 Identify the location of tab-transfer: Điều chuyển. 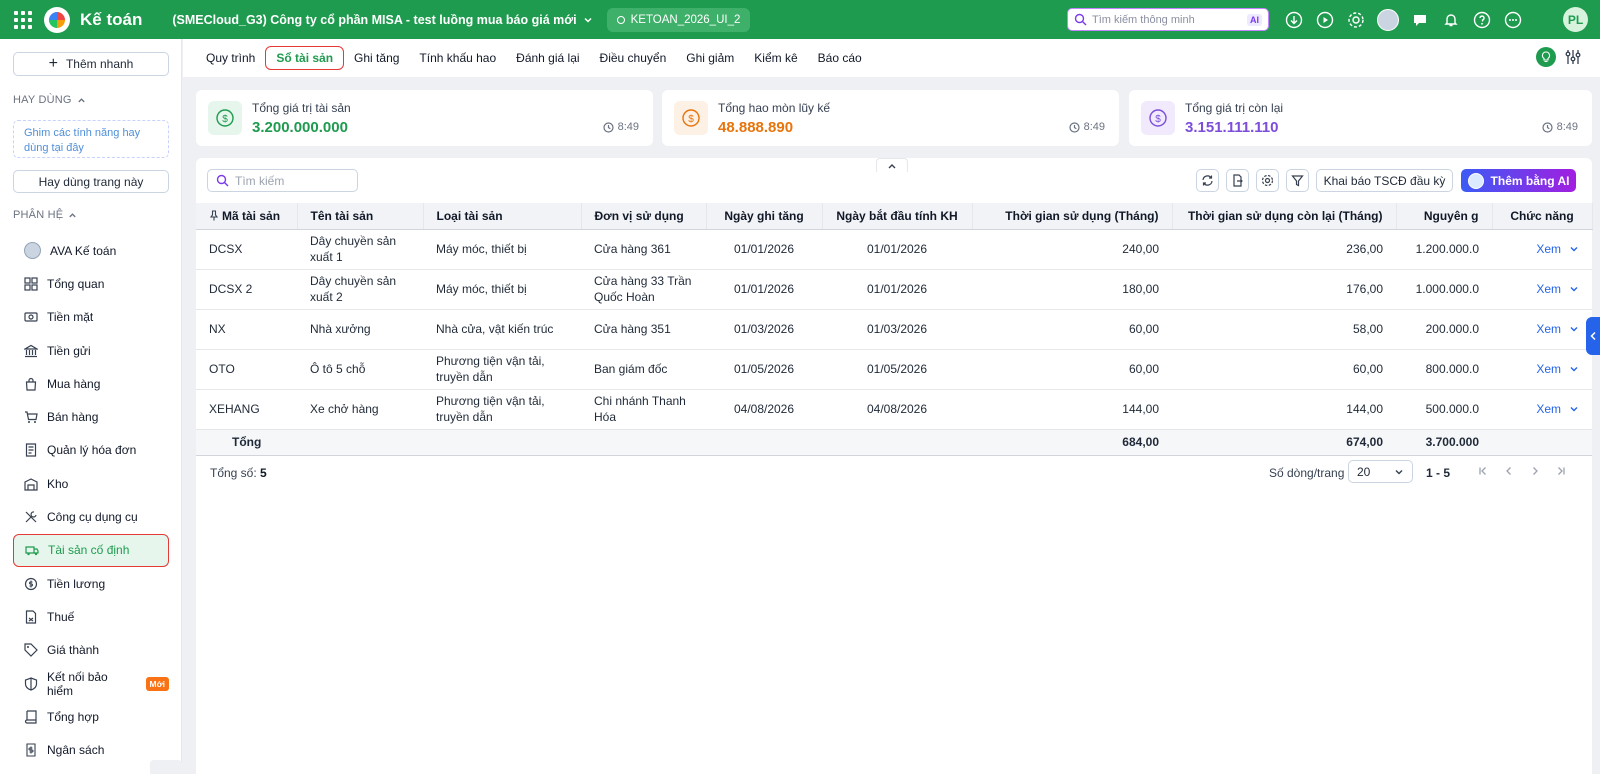
(633, 58).